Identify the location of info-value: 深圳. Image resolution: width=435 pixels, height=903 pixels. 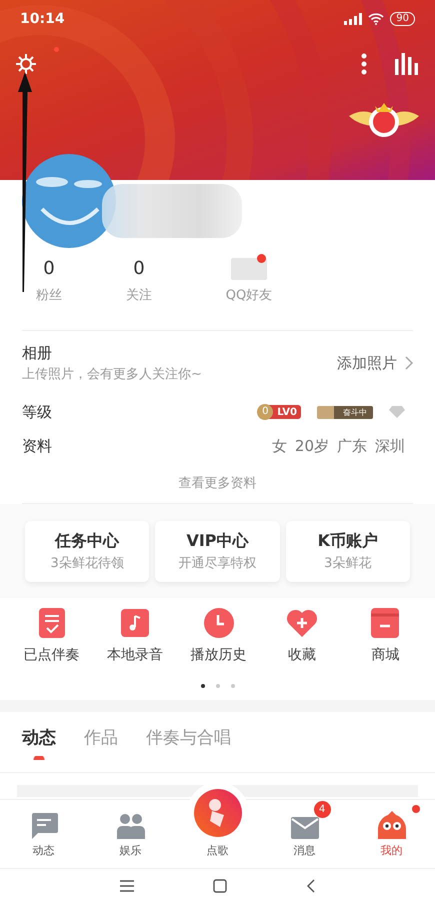
(390, 446).